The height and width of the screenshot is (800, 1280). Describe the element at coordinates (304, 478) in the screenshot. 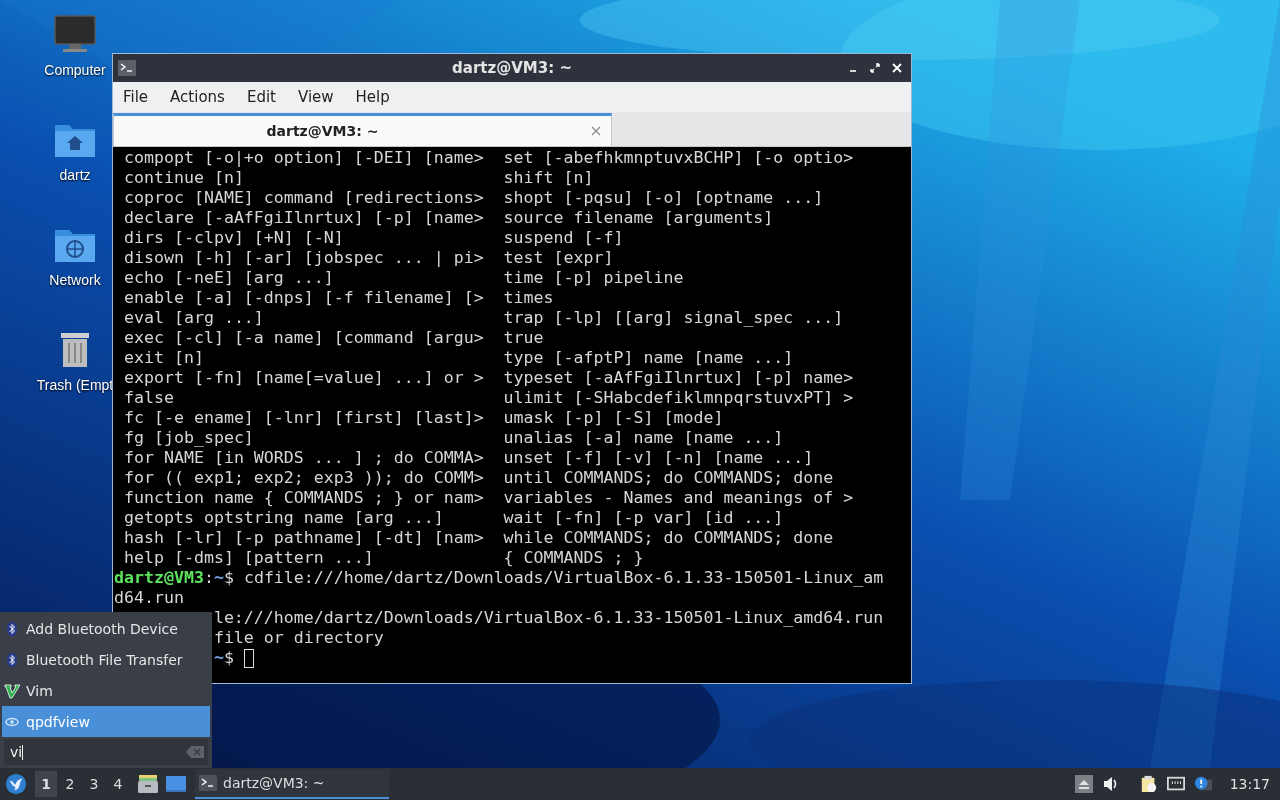

I see `terminal-line: for (( exp1; exp2; exp3 )); do COMM>` at that location.